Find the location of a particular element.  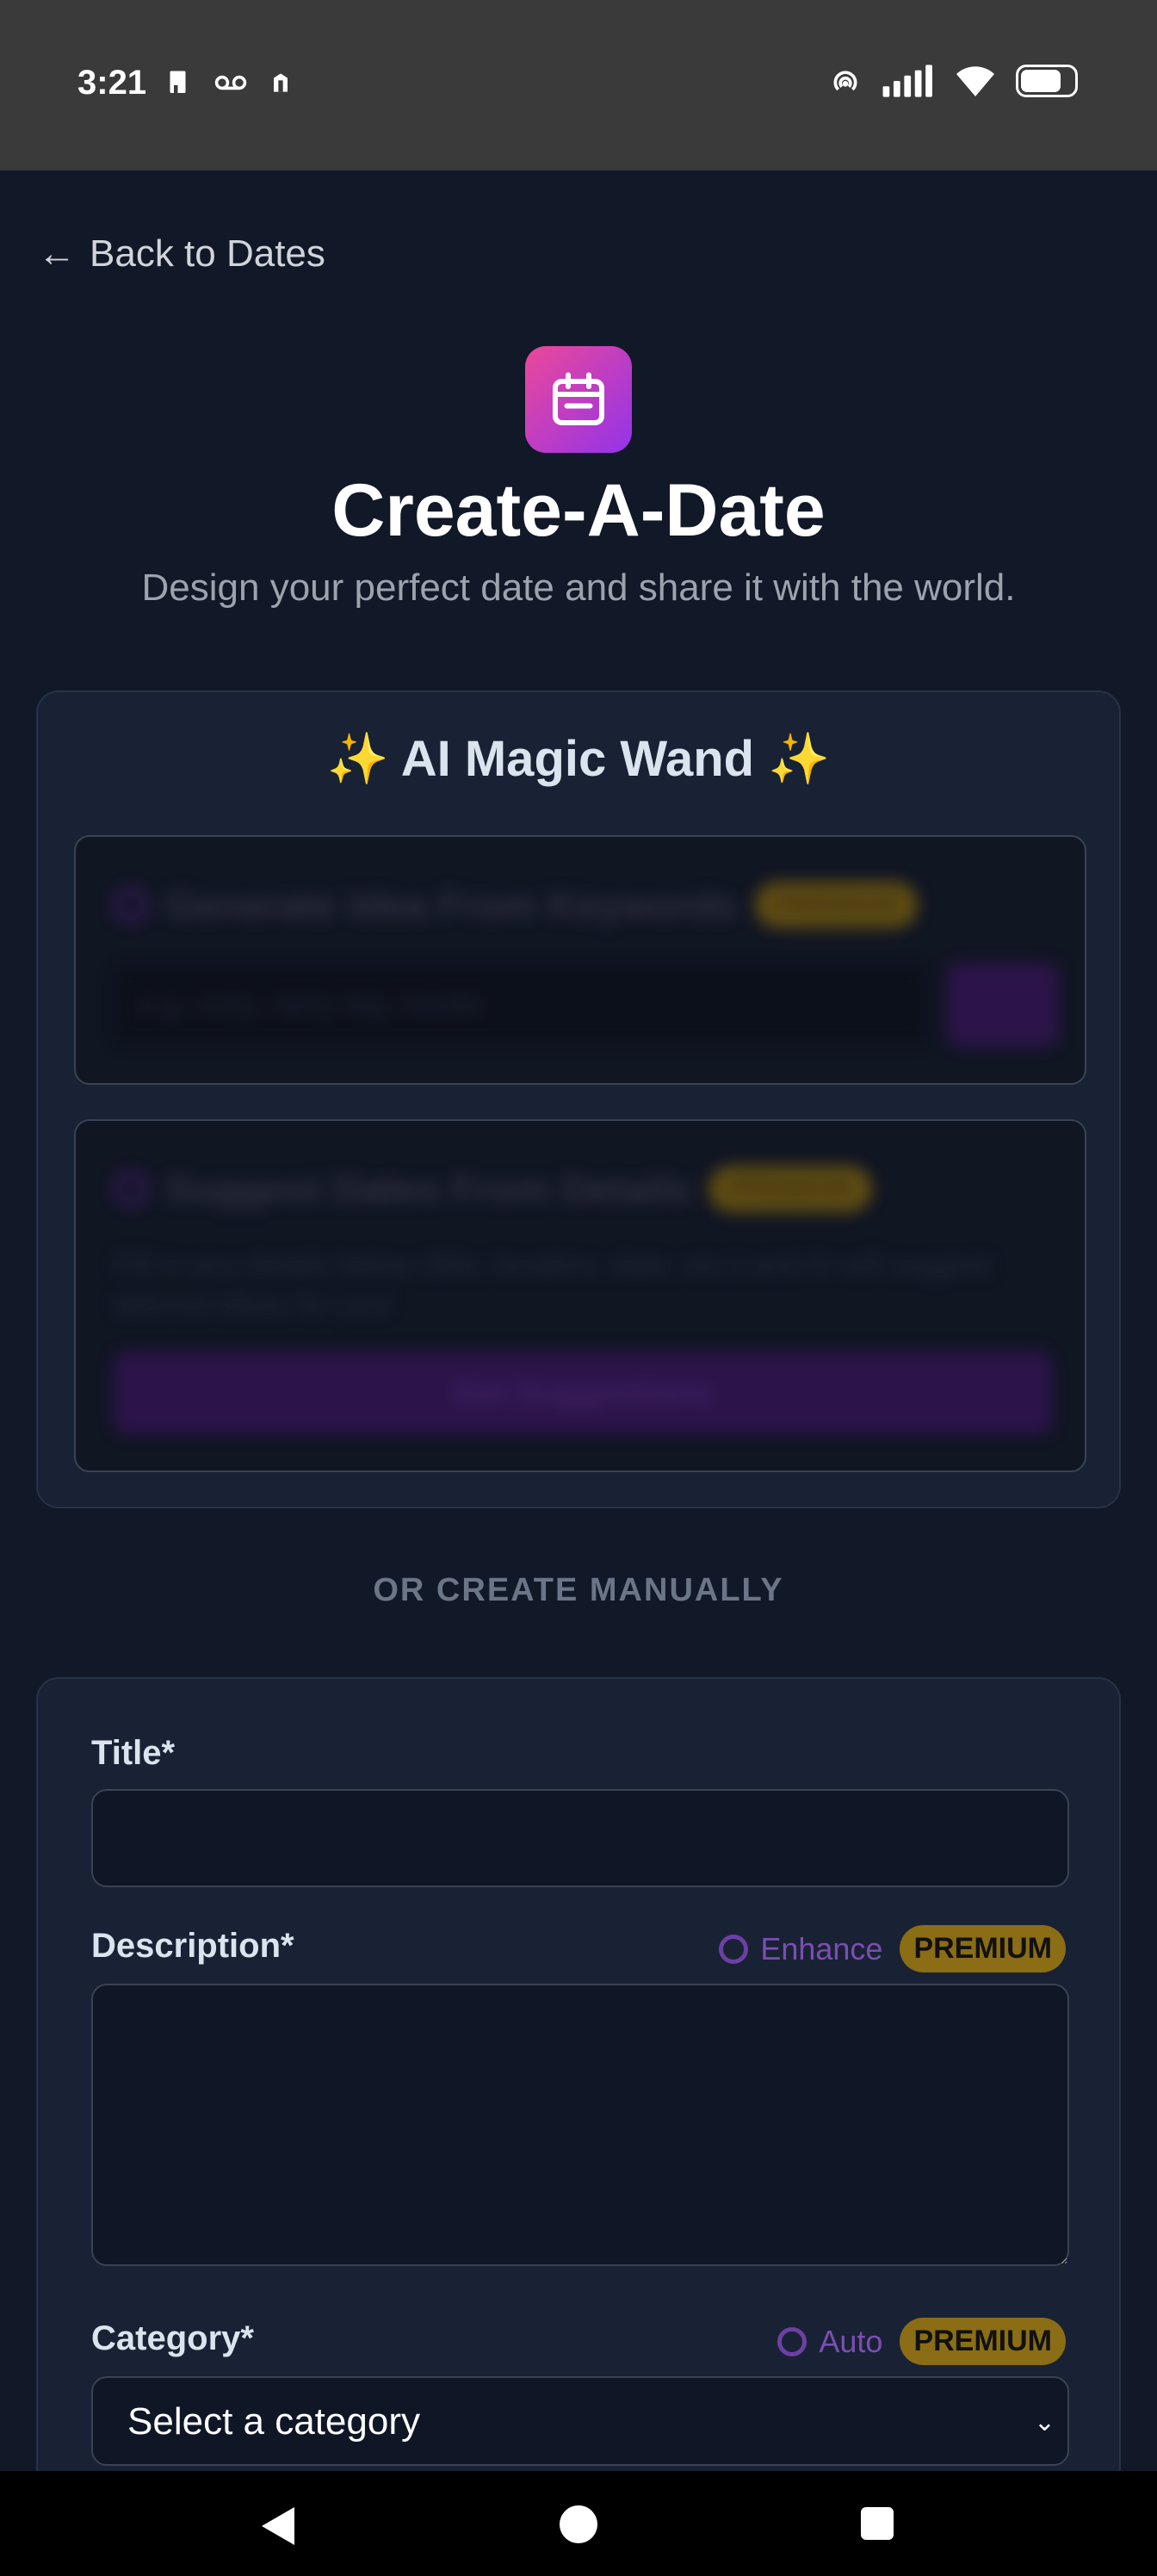

description-tools: Enhance PREMIUM is located at coordinates (893, 1948).